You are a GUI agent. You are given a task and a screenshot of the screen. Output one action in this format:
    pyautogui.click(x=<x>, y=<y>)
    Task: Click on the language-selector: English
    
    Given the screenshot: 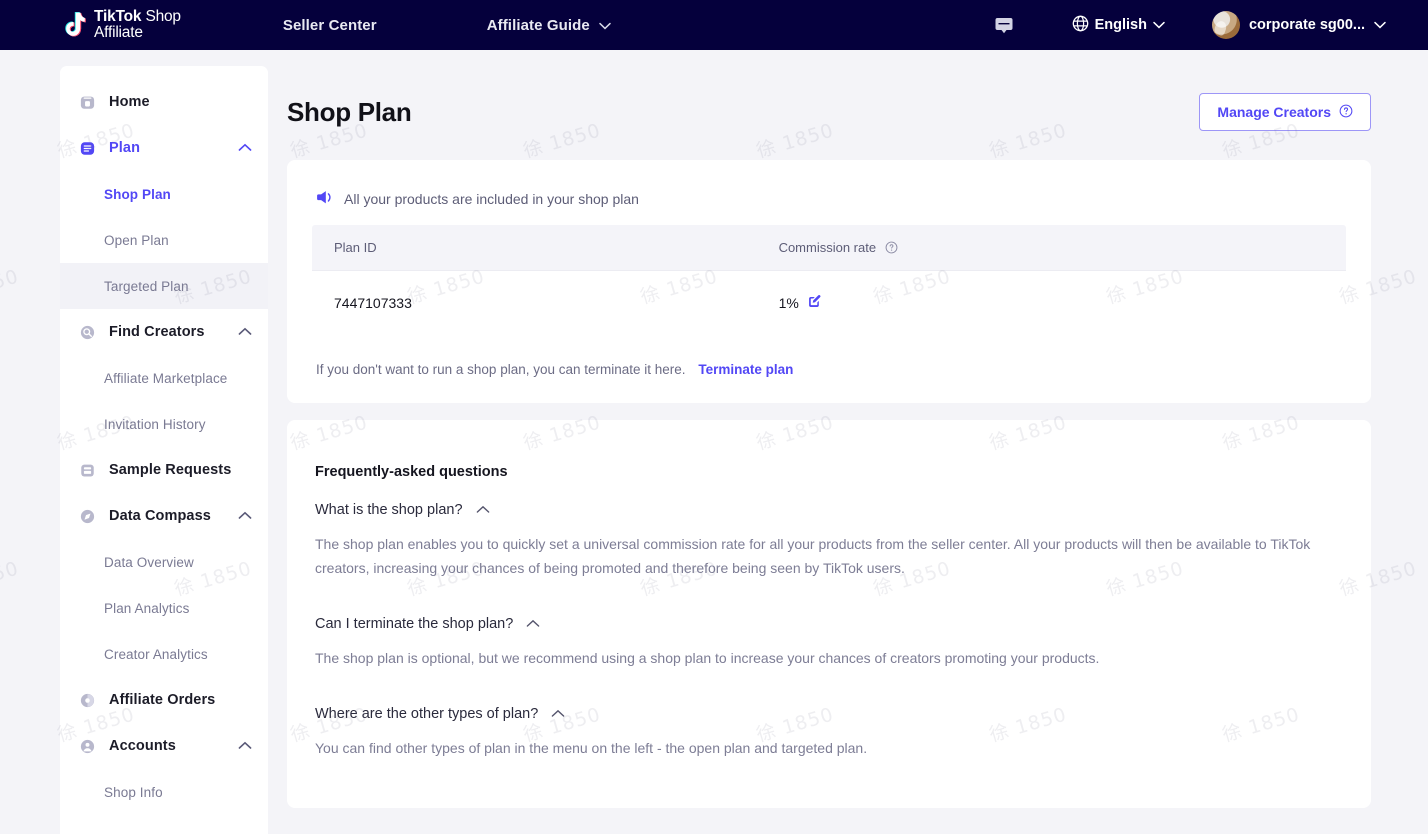 What is the action you would take?
    pyautogui.click(x=1118, y=25)
    